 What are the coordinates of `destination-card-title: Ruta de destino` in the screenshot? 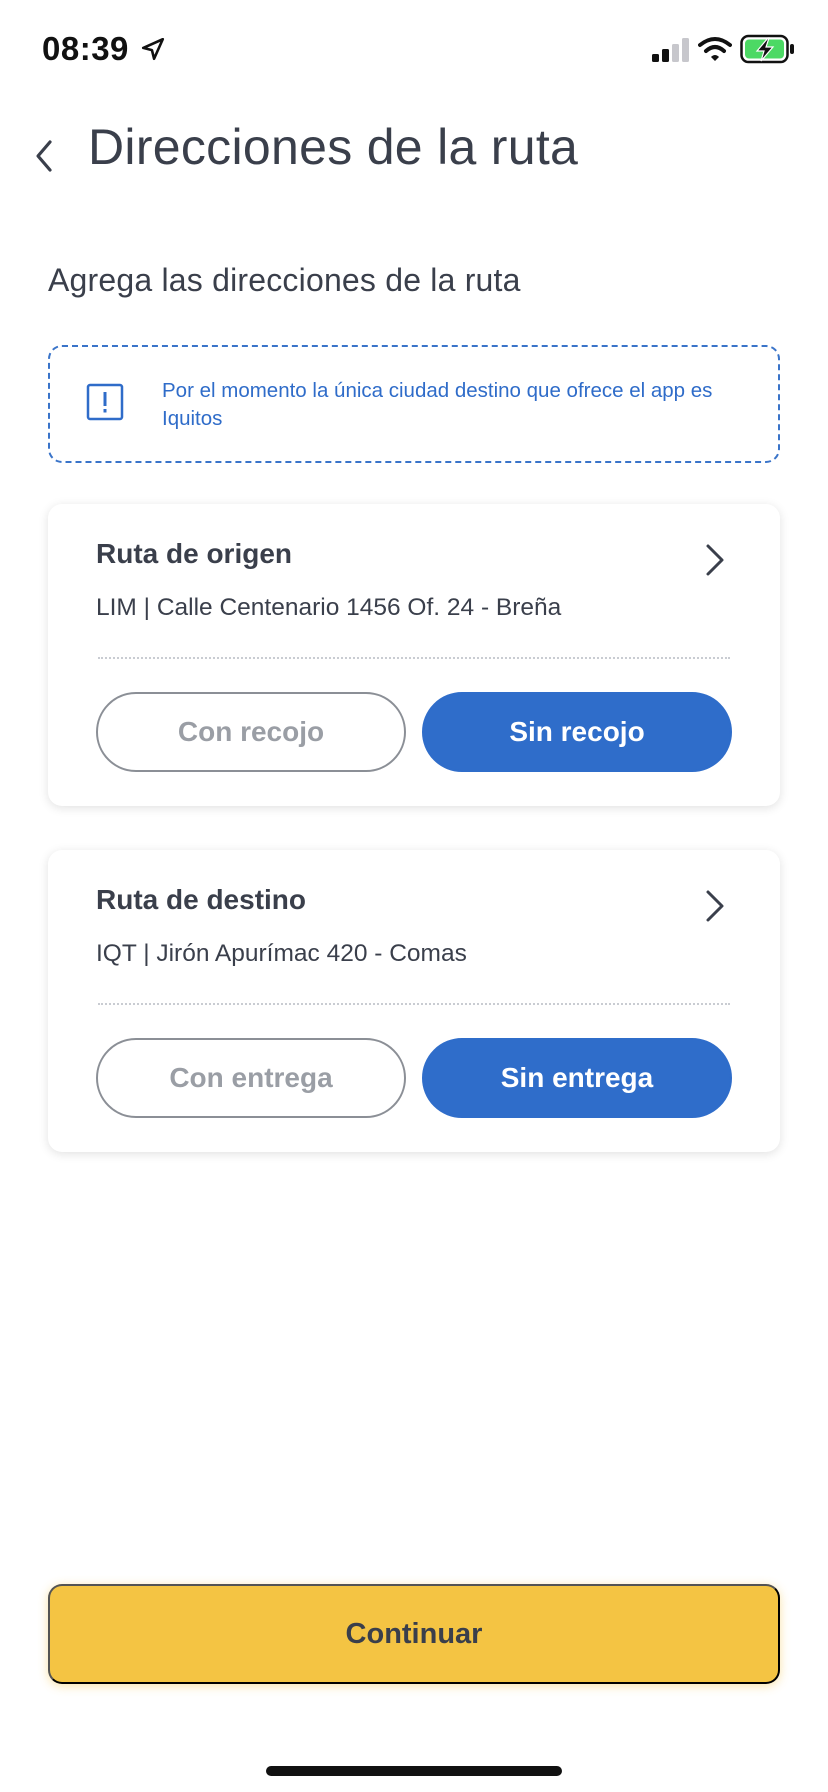 It's located at (201, 899).